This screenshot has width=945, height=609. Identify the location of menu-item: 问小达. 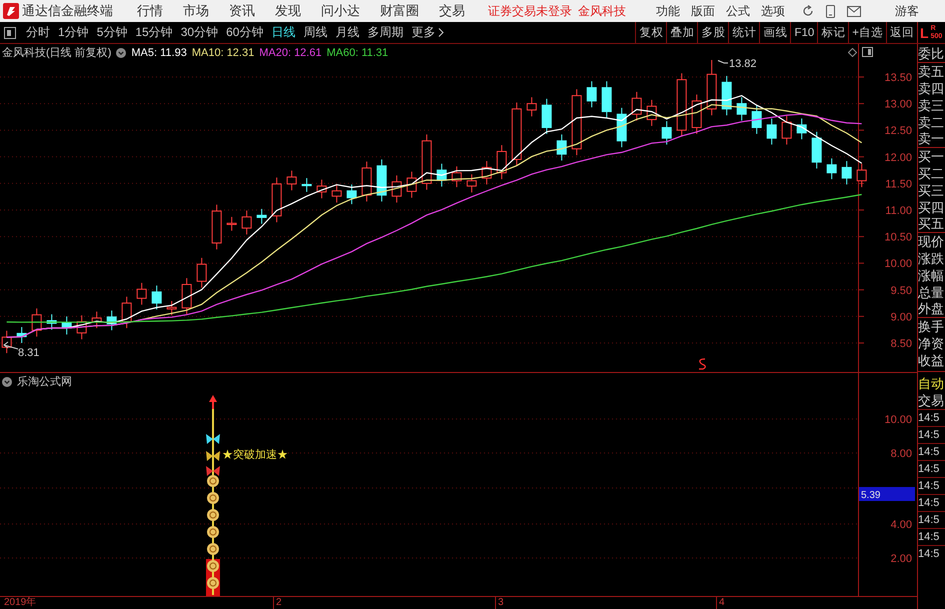
(340, 11).